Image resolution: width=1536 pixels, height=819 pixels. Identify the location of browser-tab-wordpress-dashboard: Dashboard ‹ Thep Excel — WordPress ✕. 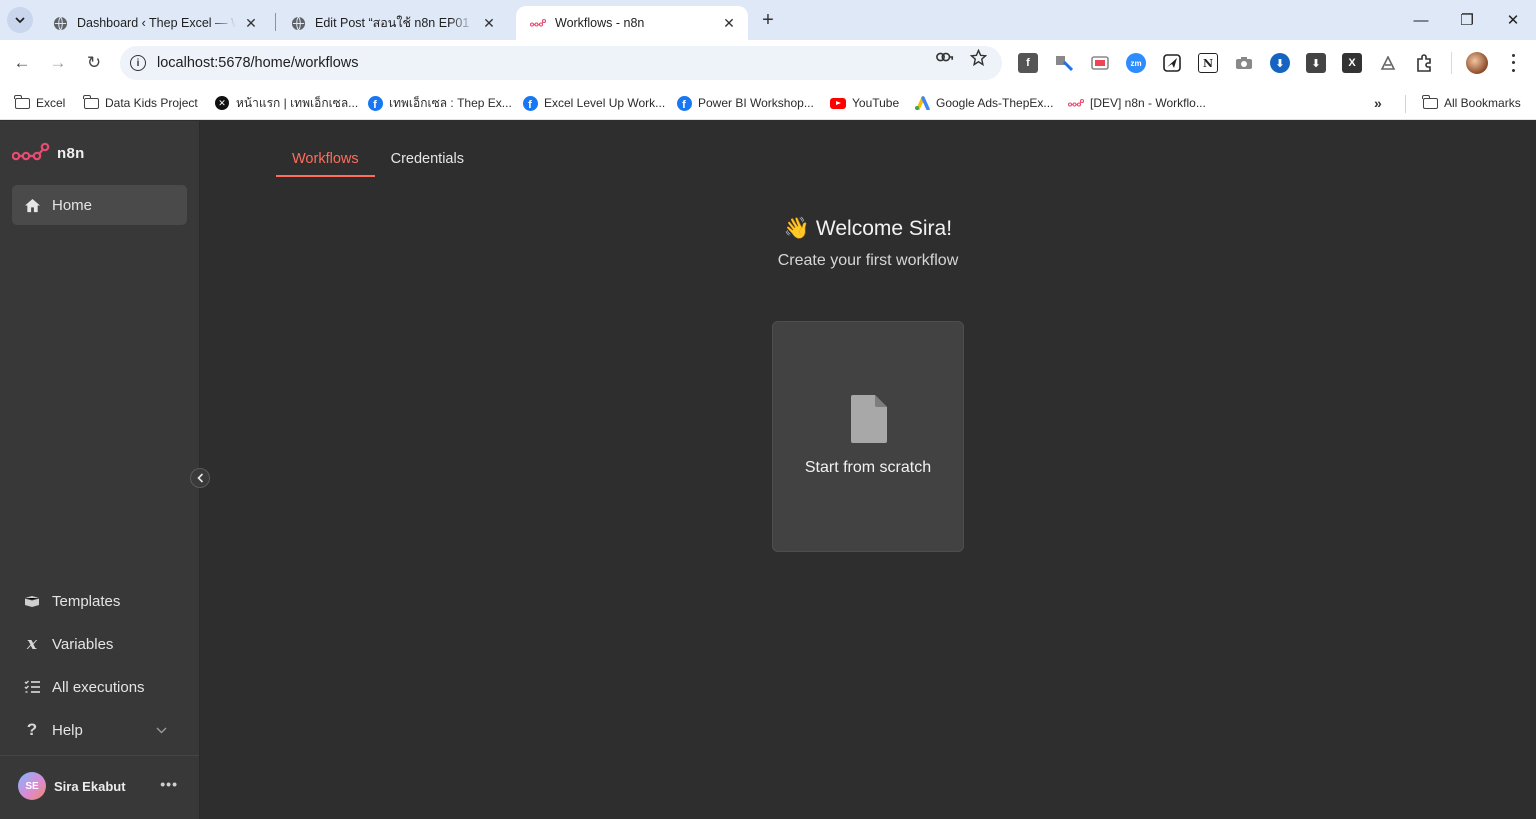
(154, 23).